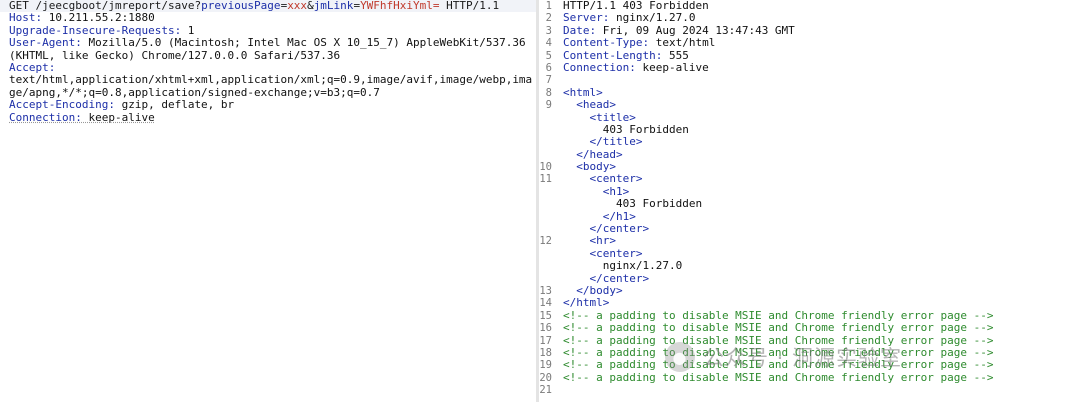 This screenshot has width=1080, height=402. What do you see at coordinates (596, 191) in the screenshot?
I see `html-tag: <h1>` at bounding box center [596, 191].